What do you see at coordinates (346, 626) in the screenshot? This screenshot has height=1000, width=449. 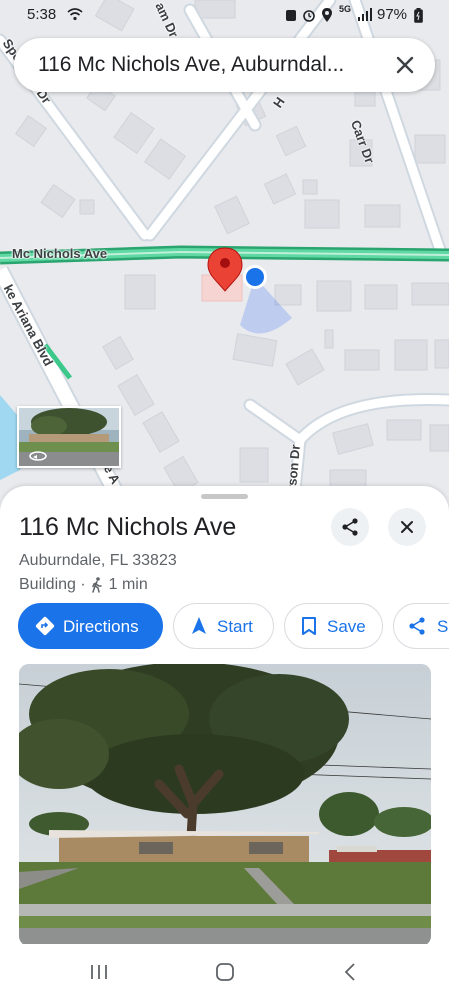 I see `save-label: Save` at bounding box center [346, 626].